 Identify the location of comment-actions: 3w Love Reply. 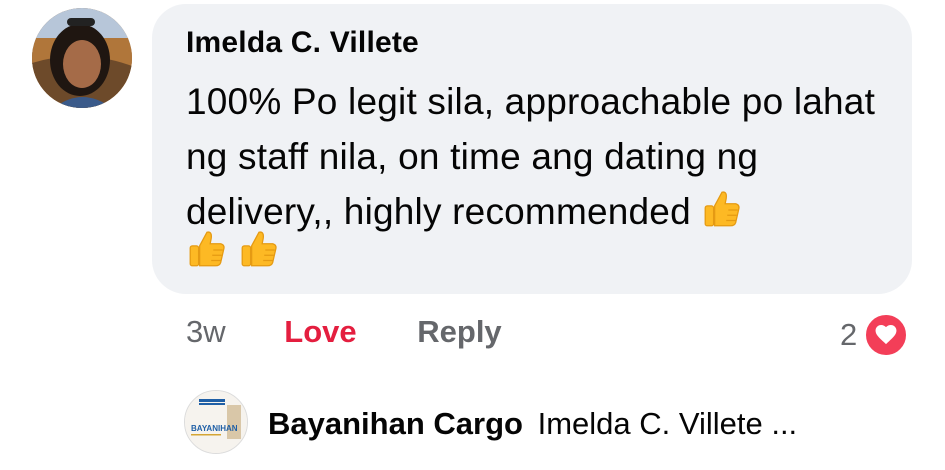
(370, 332).